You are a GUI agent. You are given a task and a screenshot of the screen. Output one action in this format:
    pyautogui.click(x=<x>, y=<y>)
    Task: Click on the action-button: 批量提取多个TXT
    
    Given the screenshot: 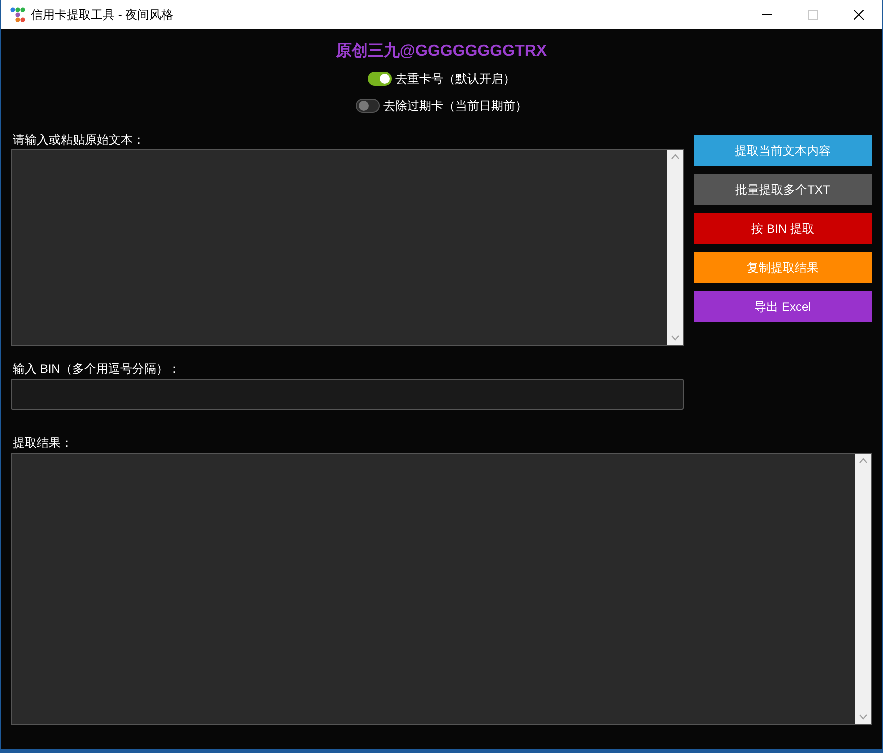 What is the action you would take?
    pyautogui.click(x=783, y=189)
    